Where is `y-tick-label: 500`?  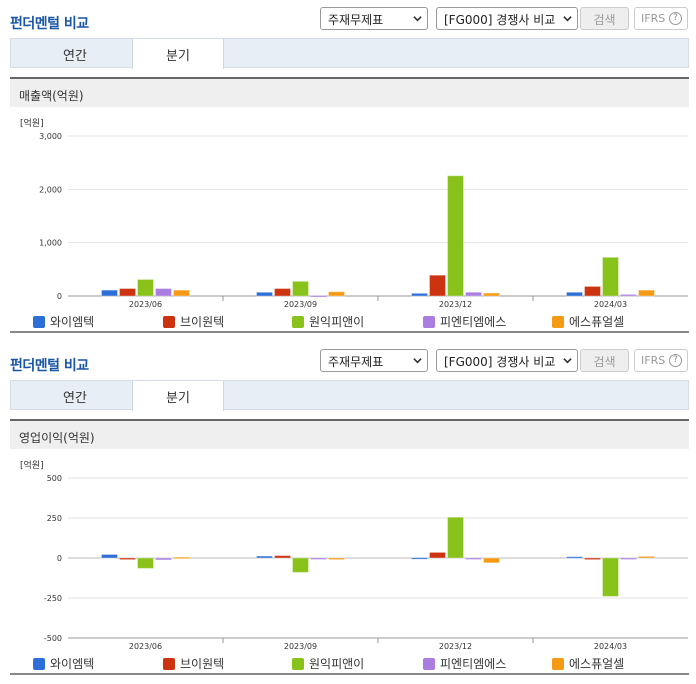 y-tick-label: 500 is located at coordinates (54, 478).